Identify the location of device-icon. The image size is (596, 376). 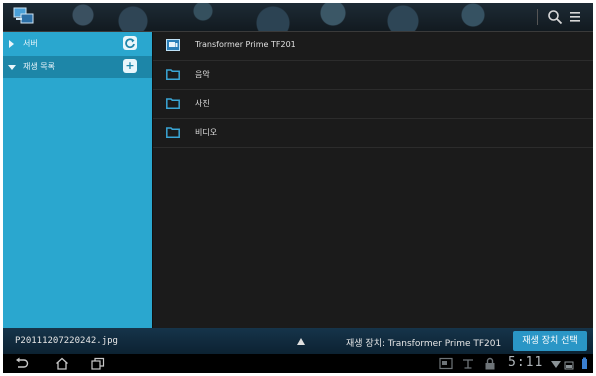
(173, 45).